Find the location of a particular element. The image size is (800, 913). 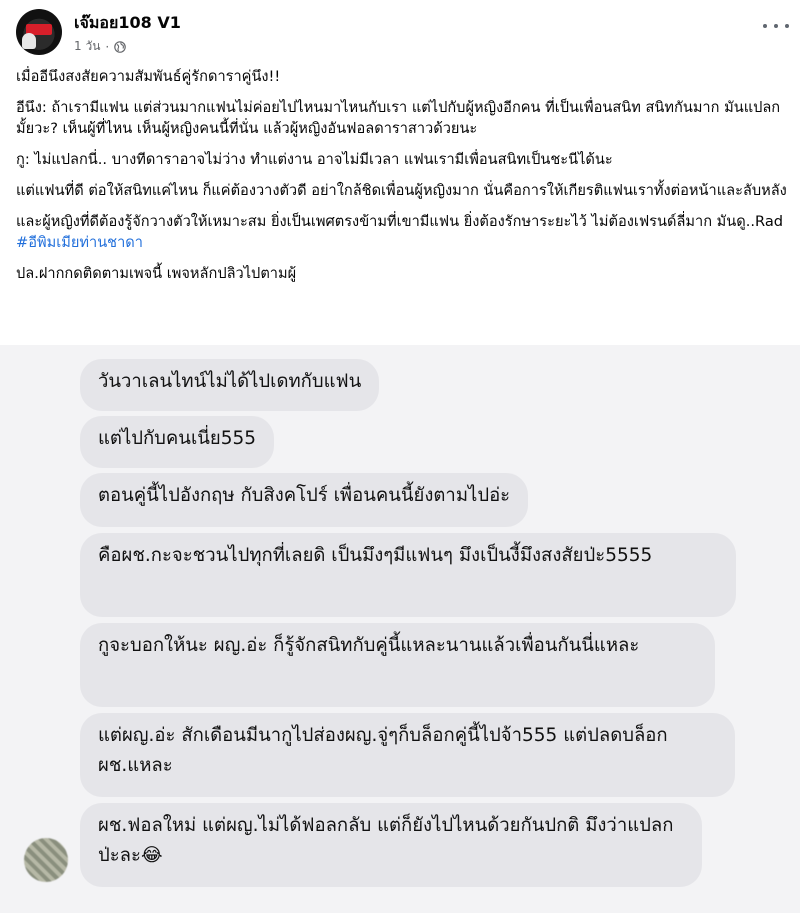

chat-message-bubble: แต่ไปกับคนเนี่ย555 is located at coordinates (177, 442).